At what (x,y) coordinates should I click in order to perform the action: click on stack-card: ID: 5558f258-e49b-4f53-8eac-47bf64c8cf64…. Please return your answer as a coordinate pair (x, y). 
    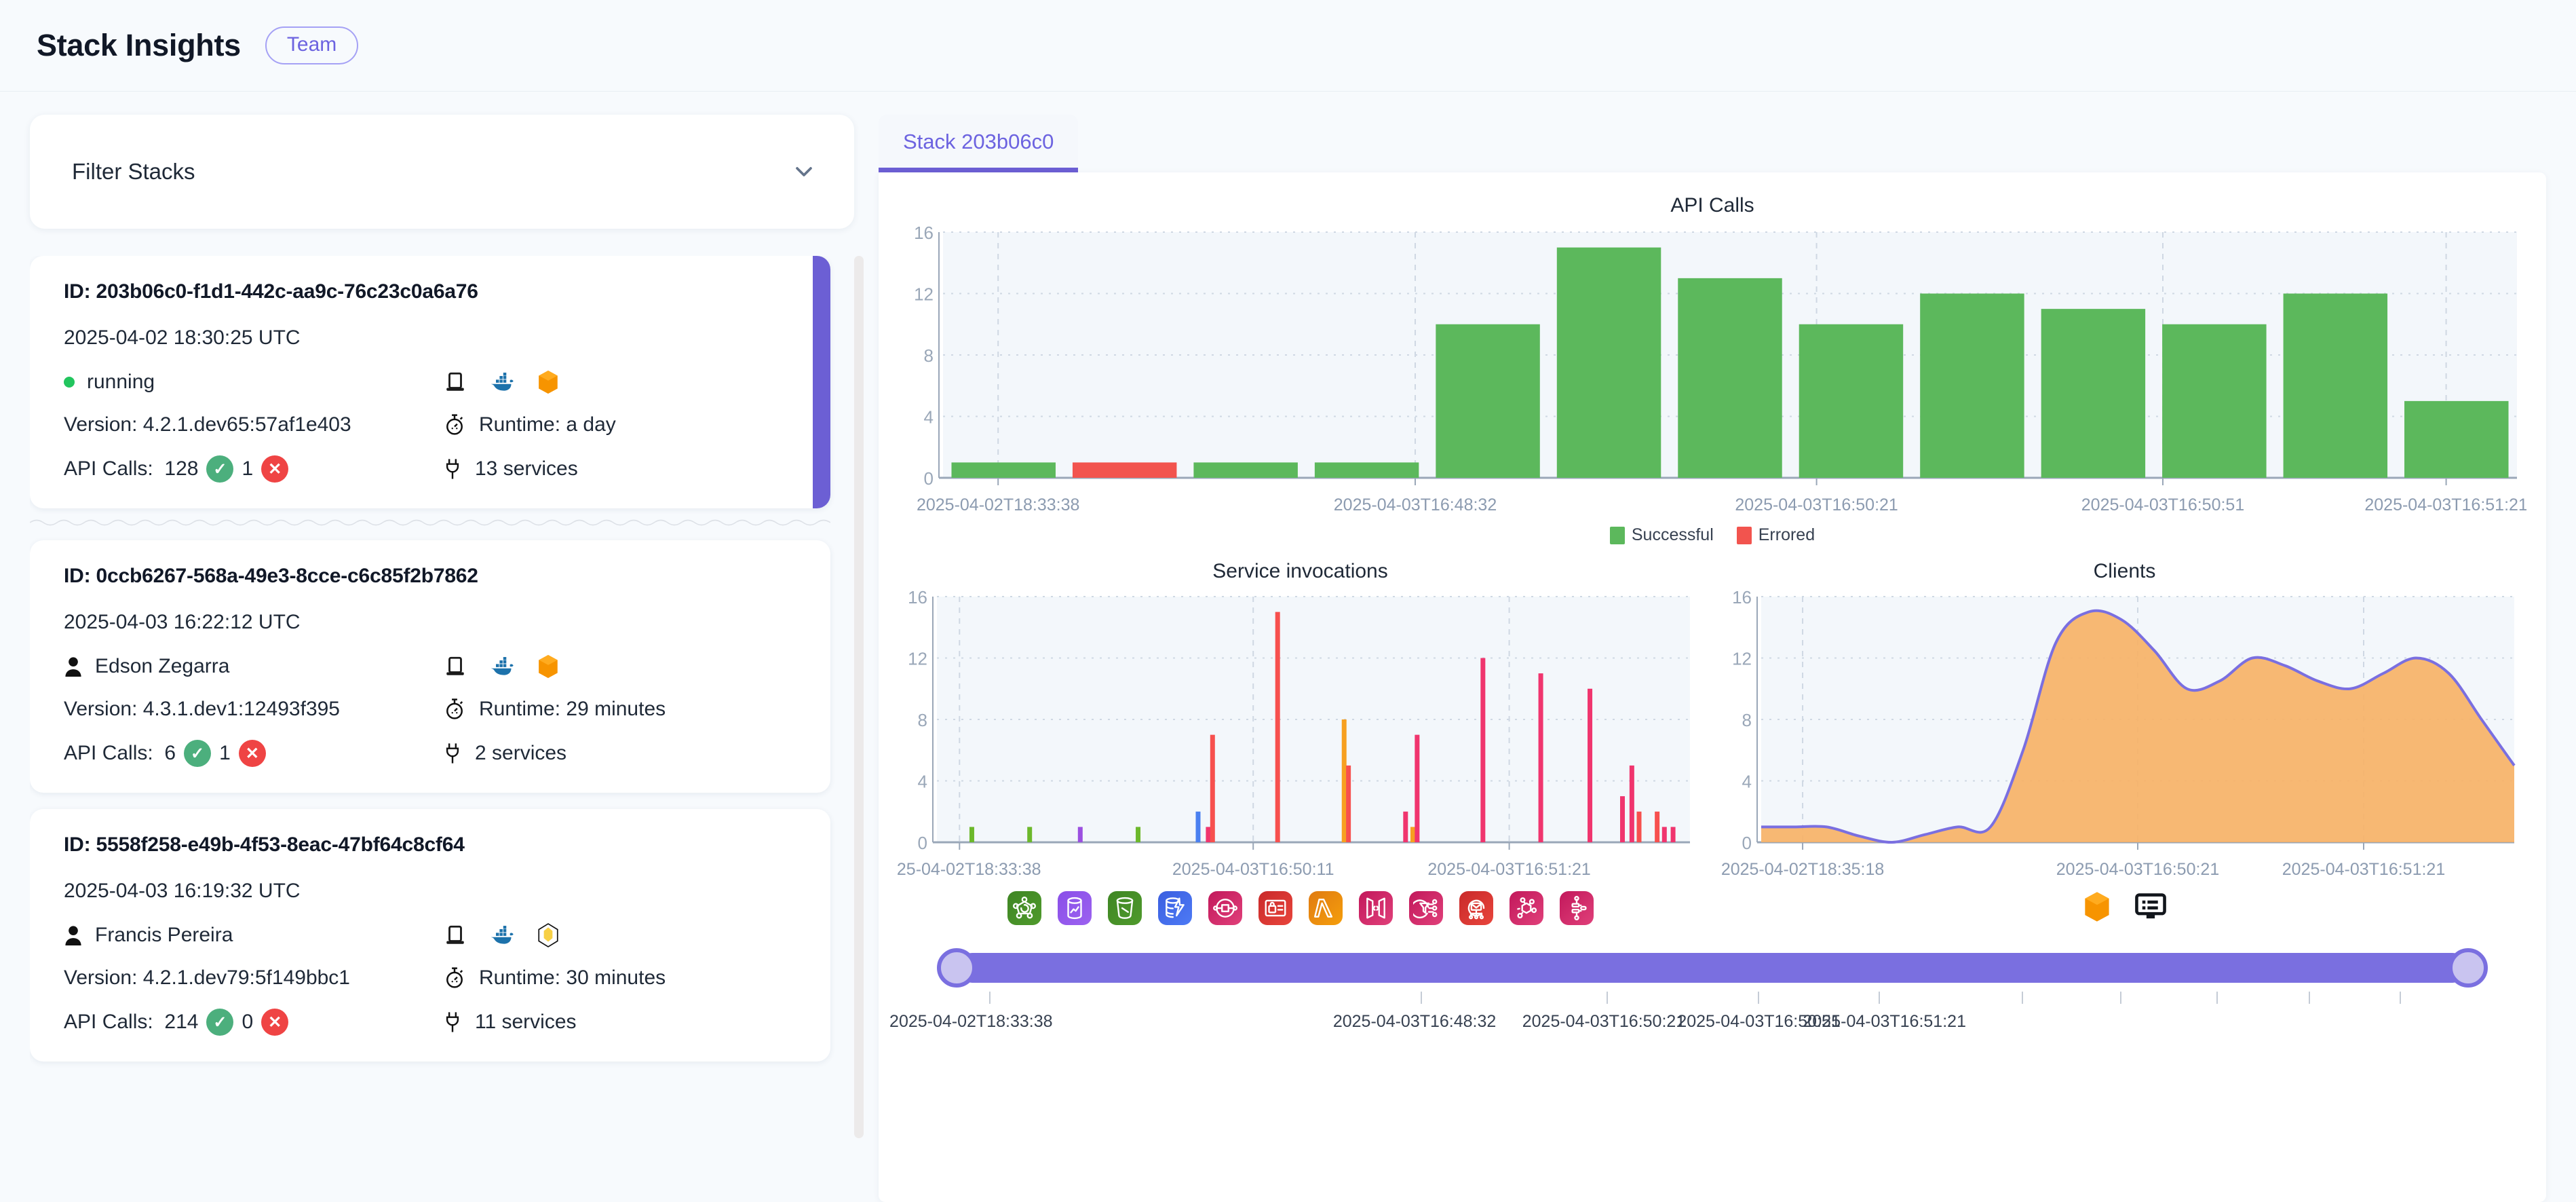
    Looking at the image, I should click on (430, 935).